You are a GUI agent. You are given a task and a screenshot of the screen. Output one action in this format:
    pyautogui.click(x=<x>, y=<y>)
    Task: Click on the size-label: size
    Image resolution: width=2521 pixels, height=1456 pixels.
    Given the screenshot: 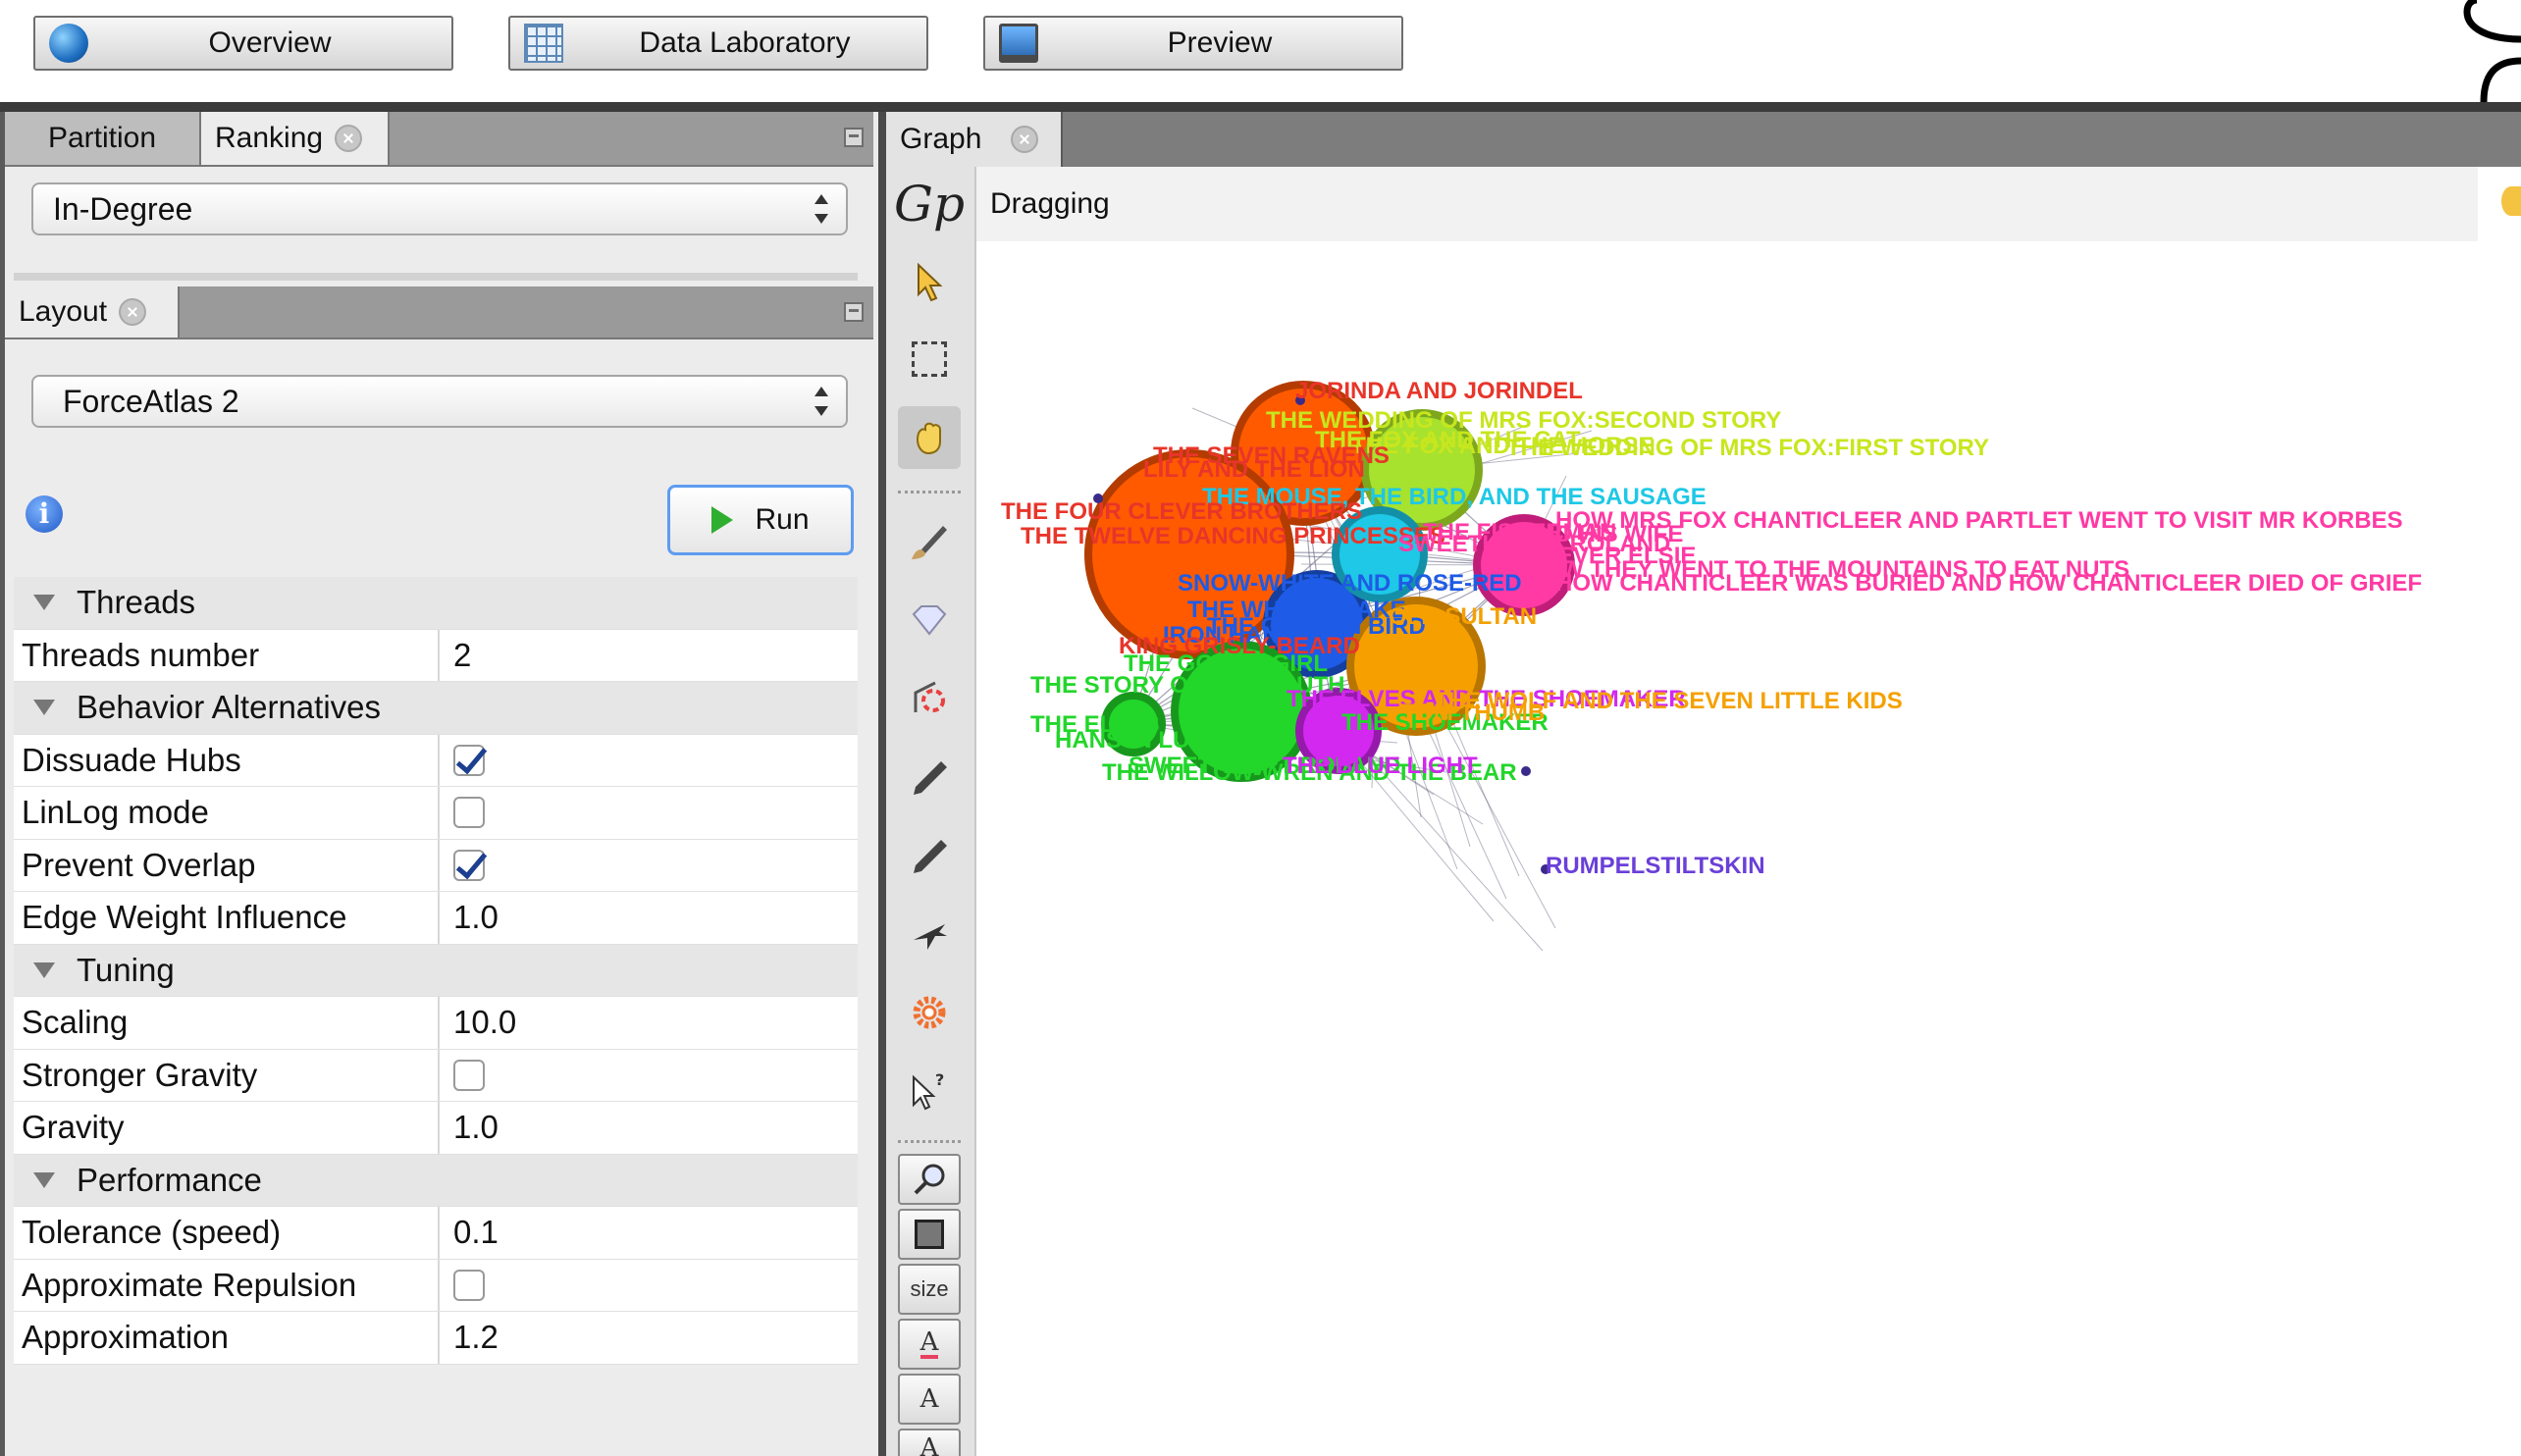 What is the action you would take?
    pyautogui.click(x=929, y=1288)
    